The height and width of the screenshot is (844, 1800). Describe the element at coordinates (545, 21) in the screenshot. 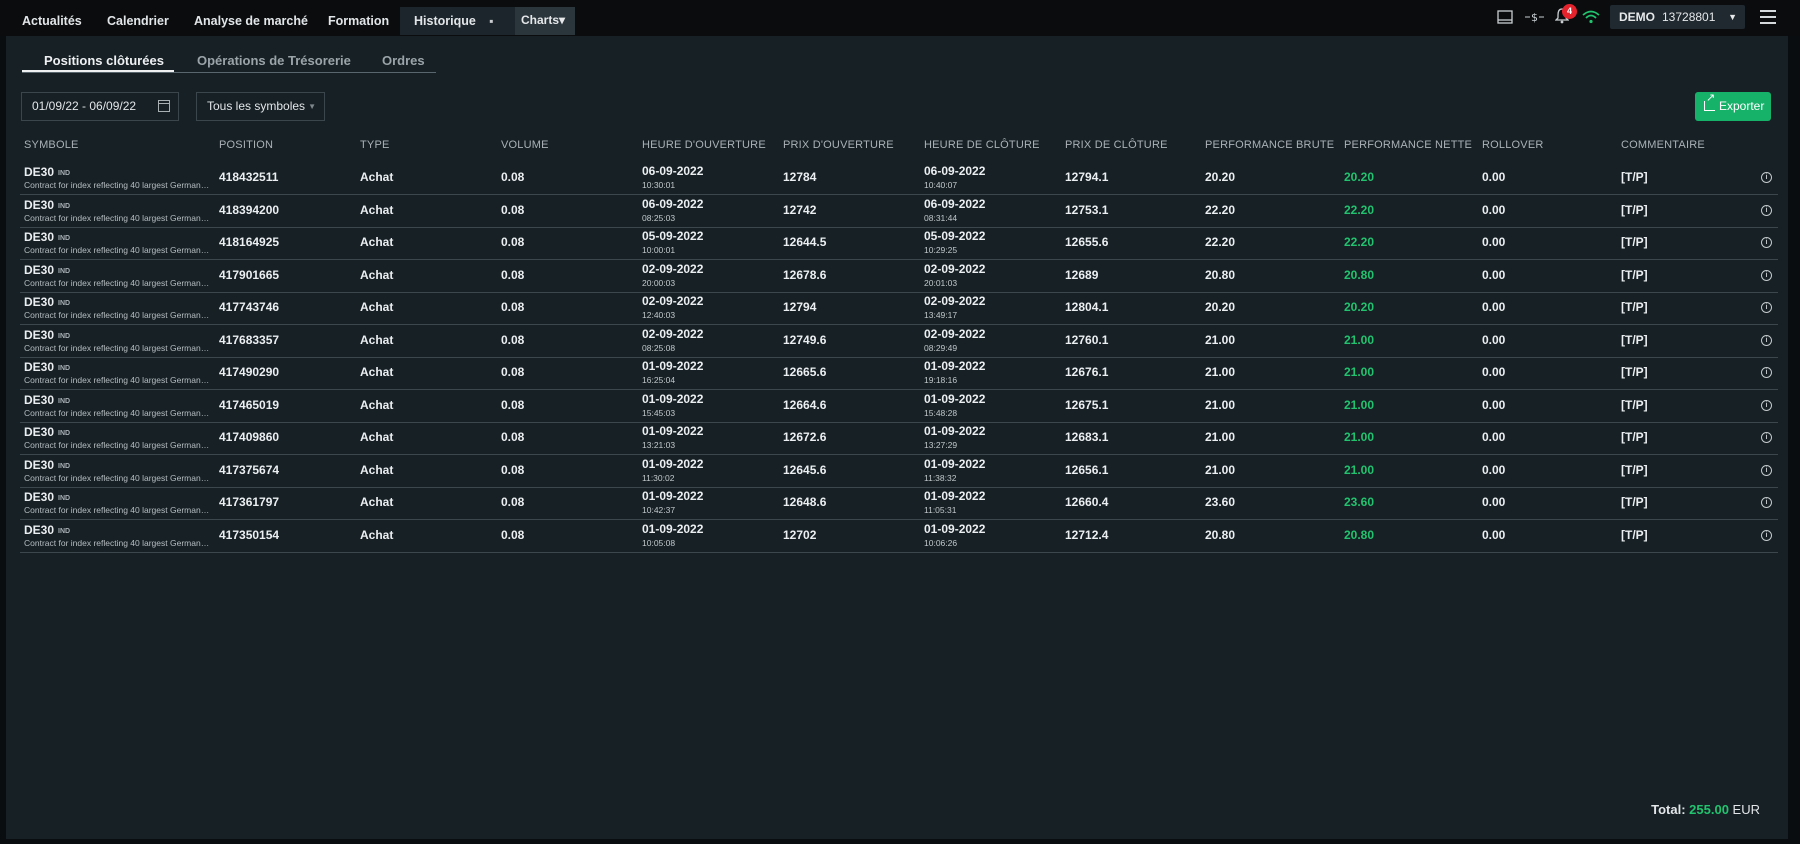

I see `charts-dropdown: Charts▾` at that location.